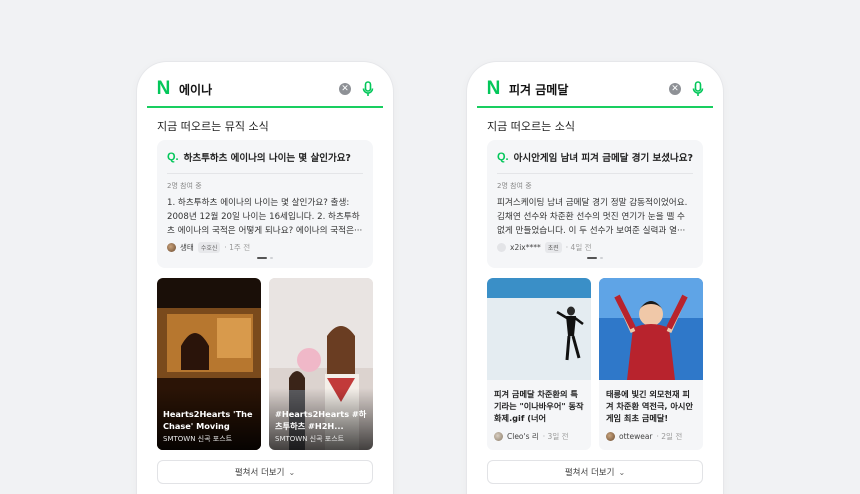 The height and width of the screenshot is (494, 860). I want to click on user-badge: 초련, so click(553, 247).